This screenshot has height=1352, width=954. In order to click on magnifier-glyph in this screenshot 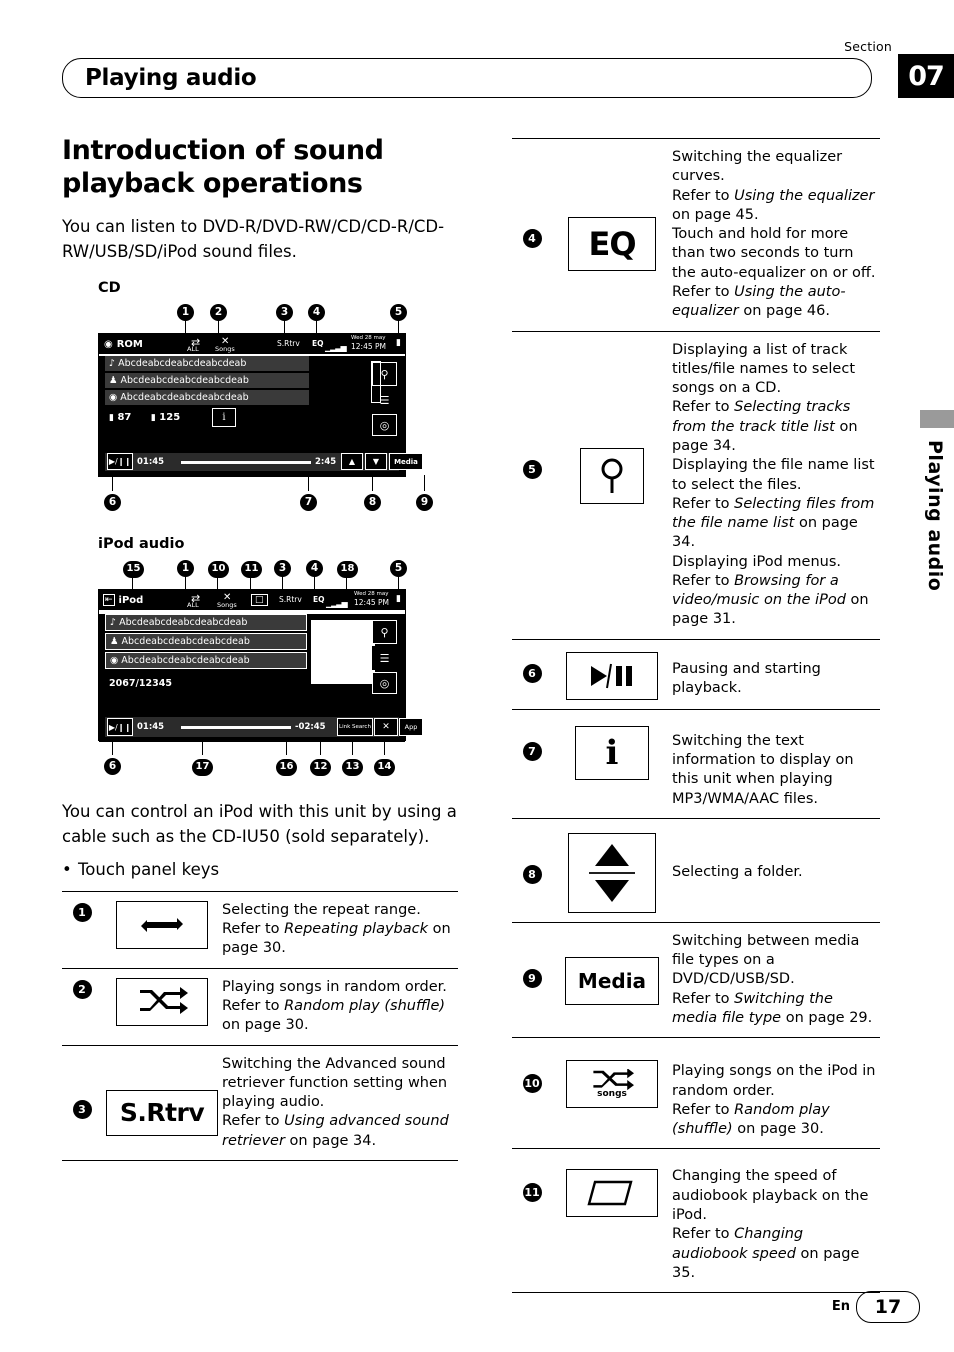, I will do `click(612, 475)`.